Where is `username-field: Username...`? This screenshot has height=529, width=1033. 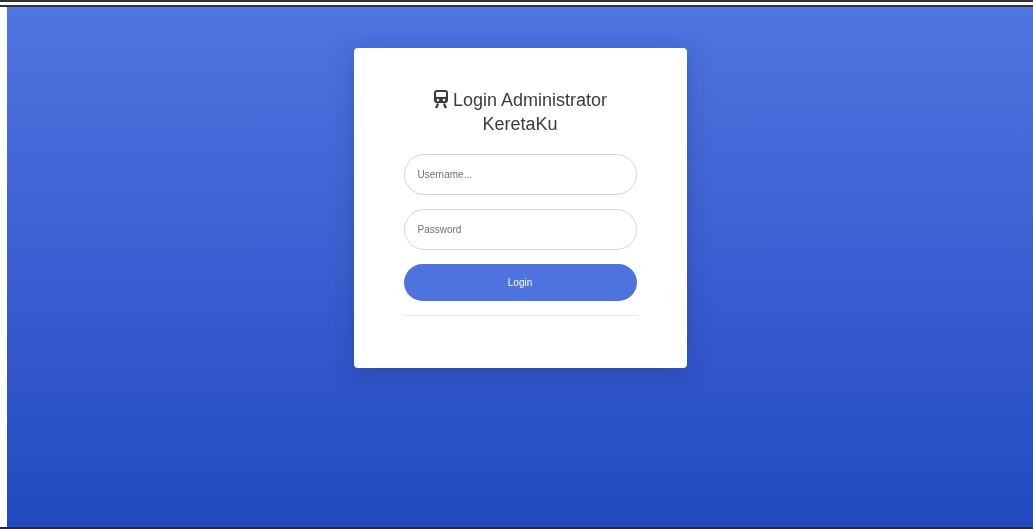 username-field: Username... is located at coordinates (520, 174).